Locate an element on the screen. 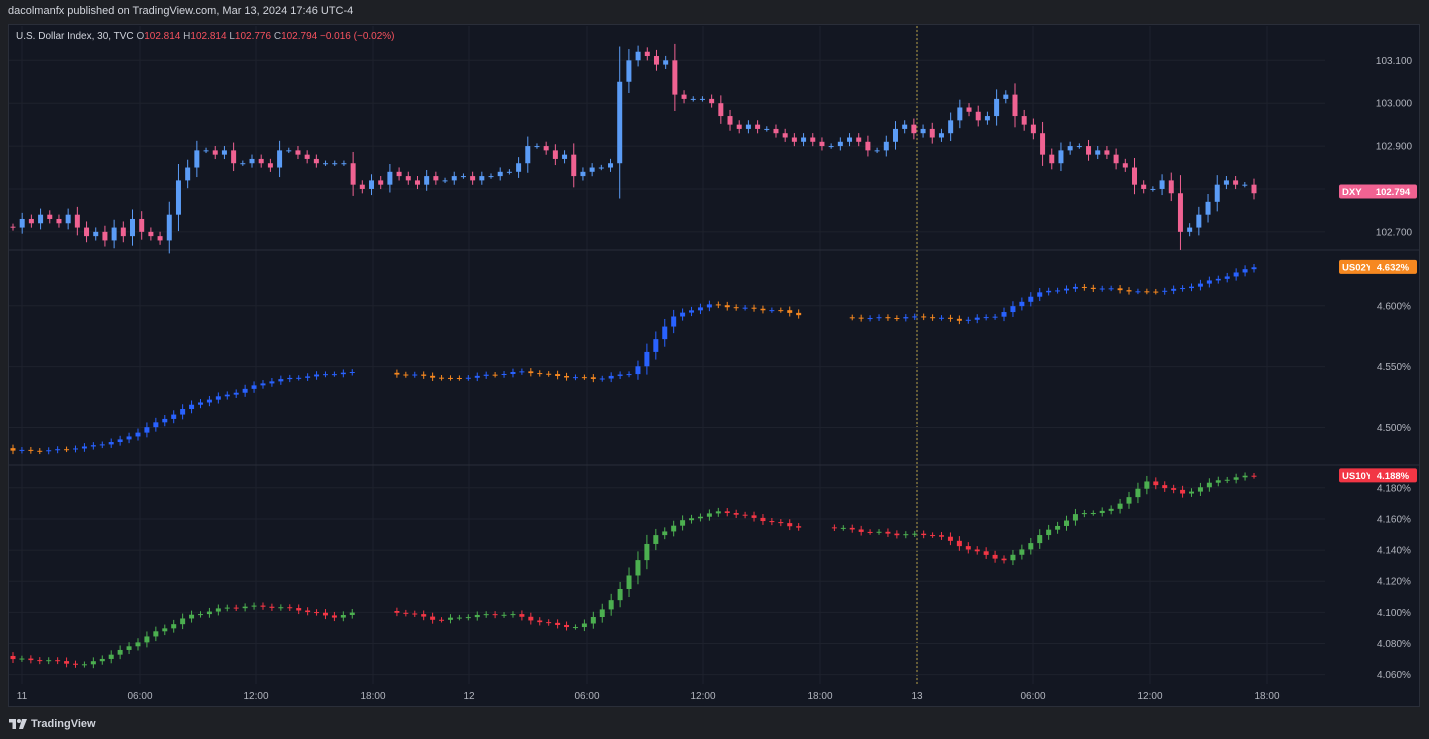 This screenshot has height=739, width=1429. last-price-value: 4.188% is located at coordinates (1393, 476).